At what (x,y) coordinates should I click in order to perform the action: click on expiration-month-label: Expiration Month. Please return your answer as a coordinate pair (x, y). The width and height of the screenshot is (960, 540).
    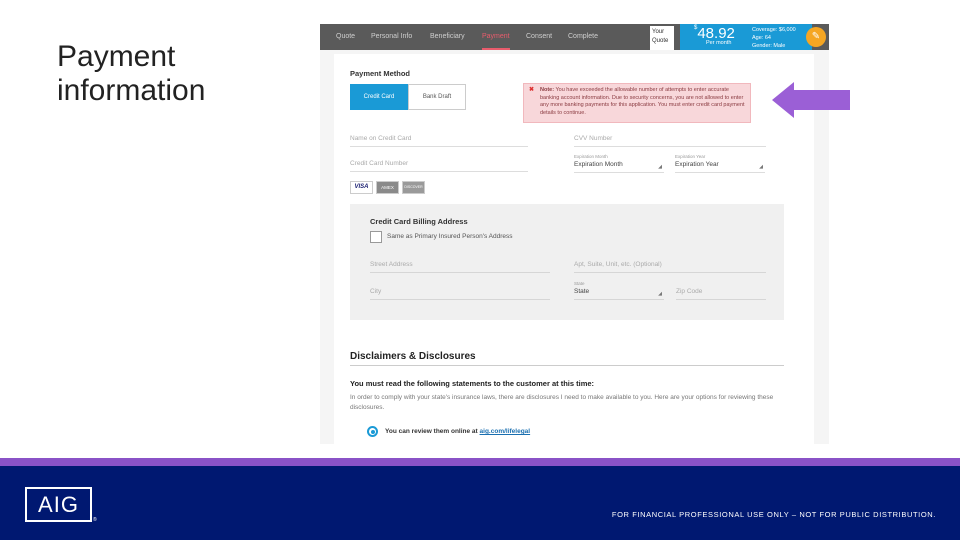
    Looking at the image, I should click on (591, 156).